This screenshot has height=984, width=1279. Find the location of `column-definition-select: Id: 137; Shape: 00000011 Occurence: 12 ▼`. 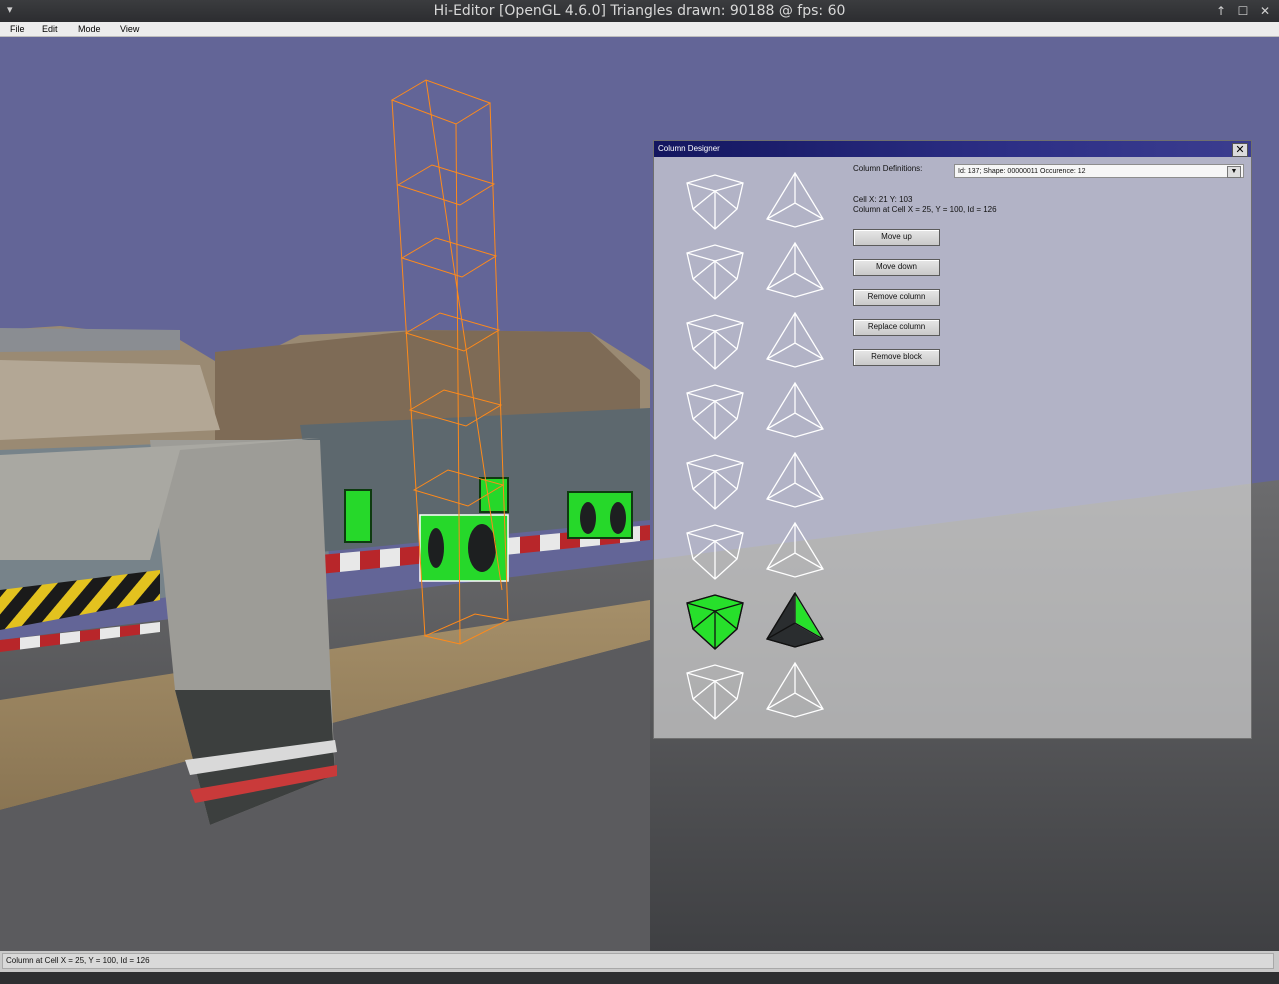

column-definition-select: Id: 137; Shape: 00000011 Occurence: 12 ▼ is located at coordinates (1099, 171).